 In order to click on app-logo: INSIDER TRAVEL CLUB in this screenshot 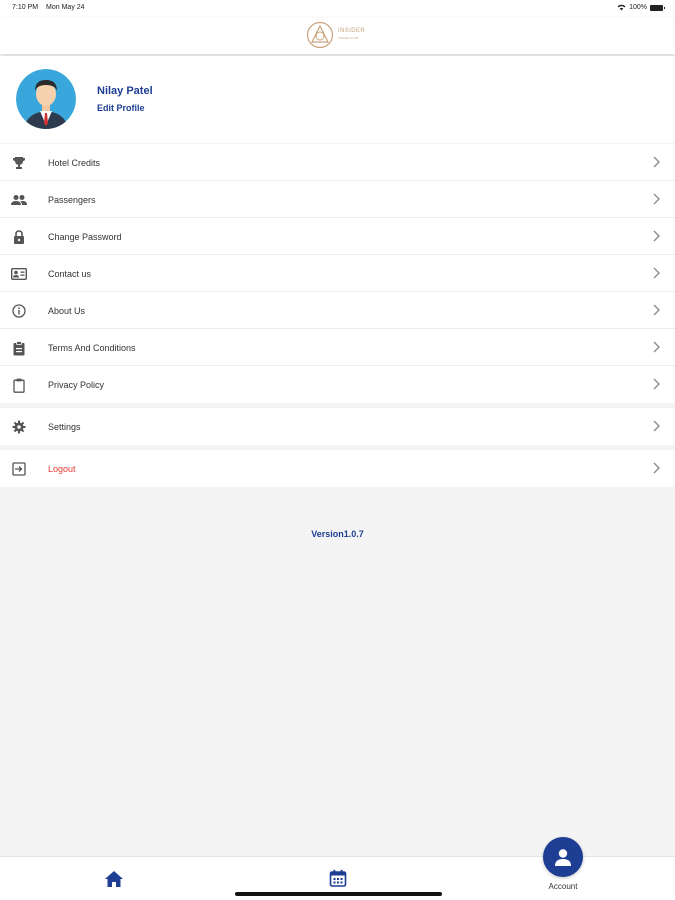, I will do `click(335, 35)`.